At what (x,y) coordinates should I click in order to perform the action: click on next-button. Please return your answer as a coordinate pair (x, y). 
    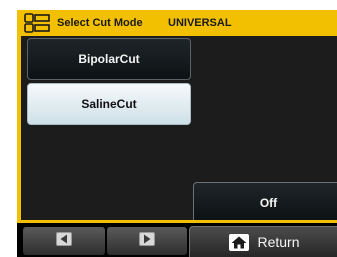
    Looking at the image, I should click on (147, 241).